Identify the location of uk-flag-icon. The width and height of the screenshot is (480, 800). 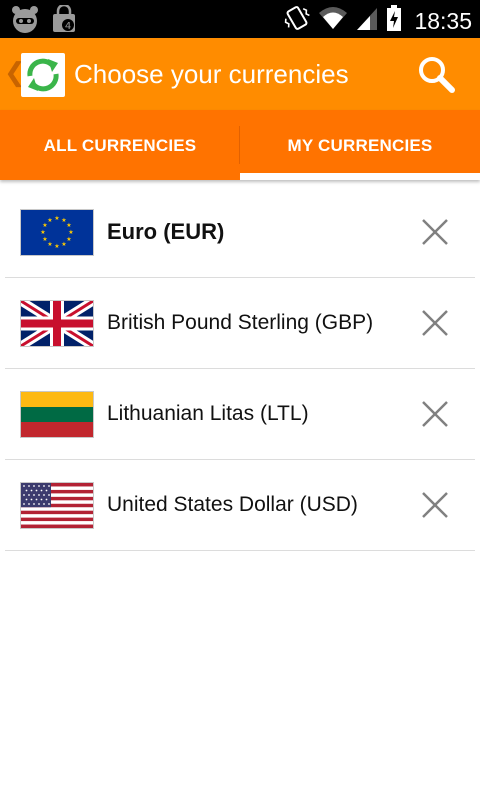
(57, 323).